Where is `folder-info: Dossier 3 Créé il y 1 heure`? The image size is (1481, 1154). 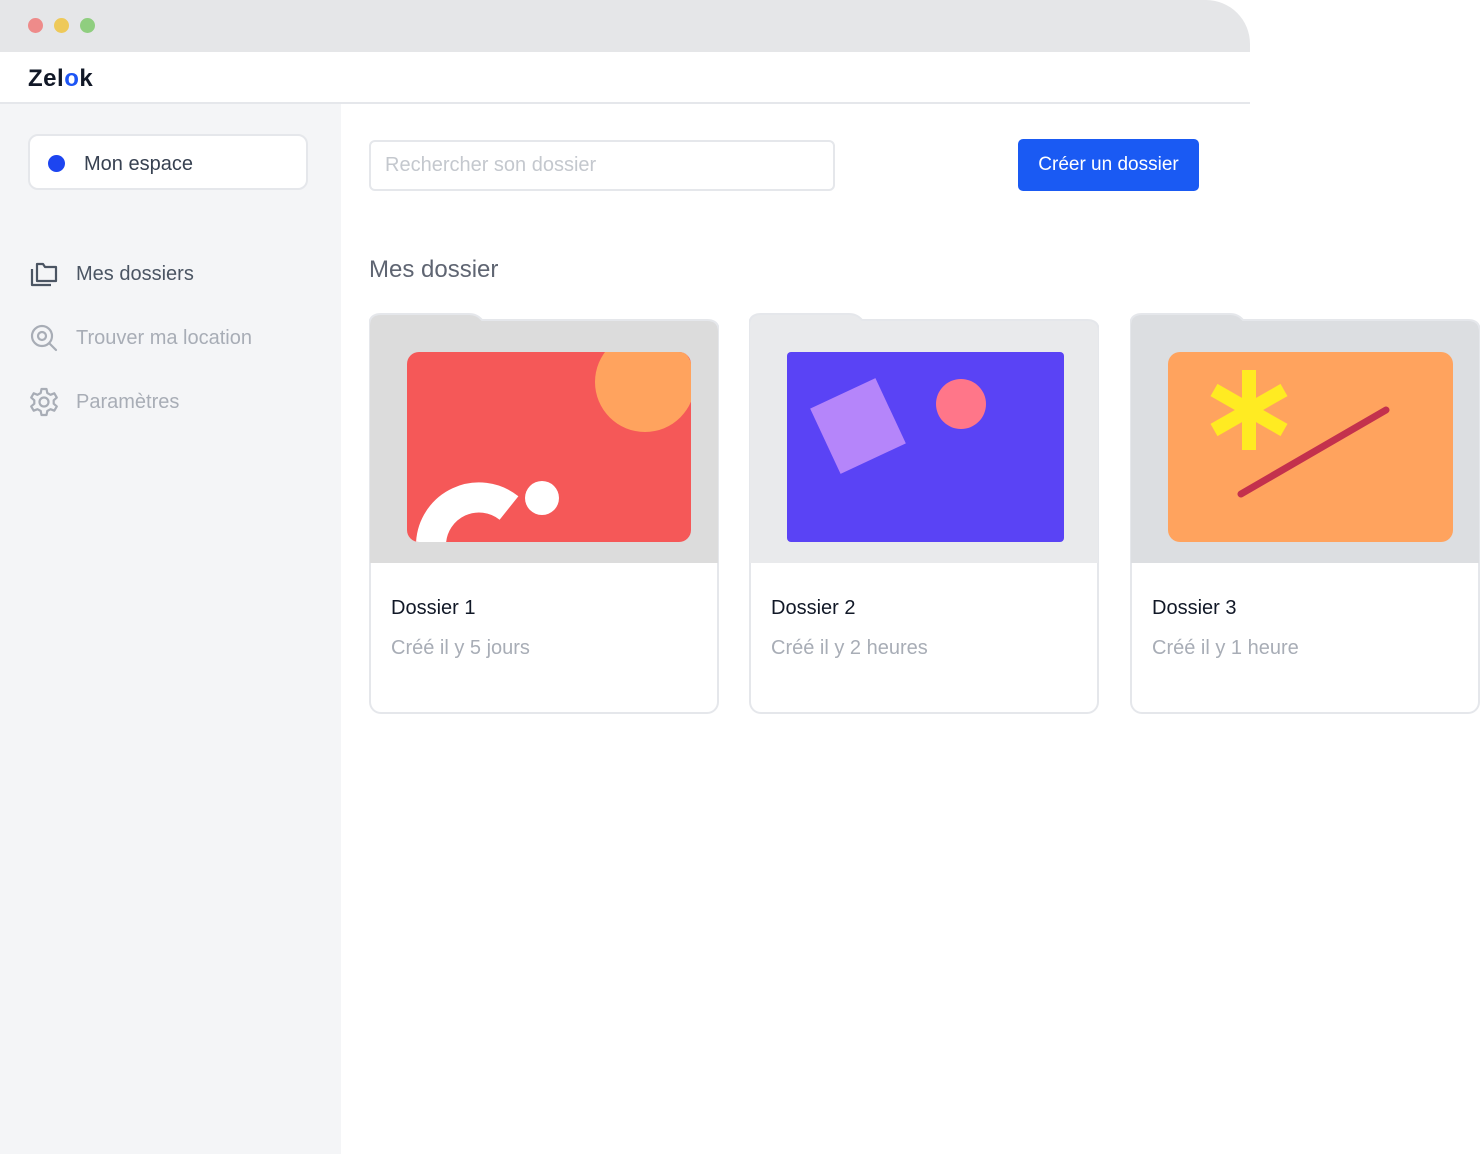
folder-info: Dossier 3 Créé il y 1 heure is located at coordinates (1305, 638).